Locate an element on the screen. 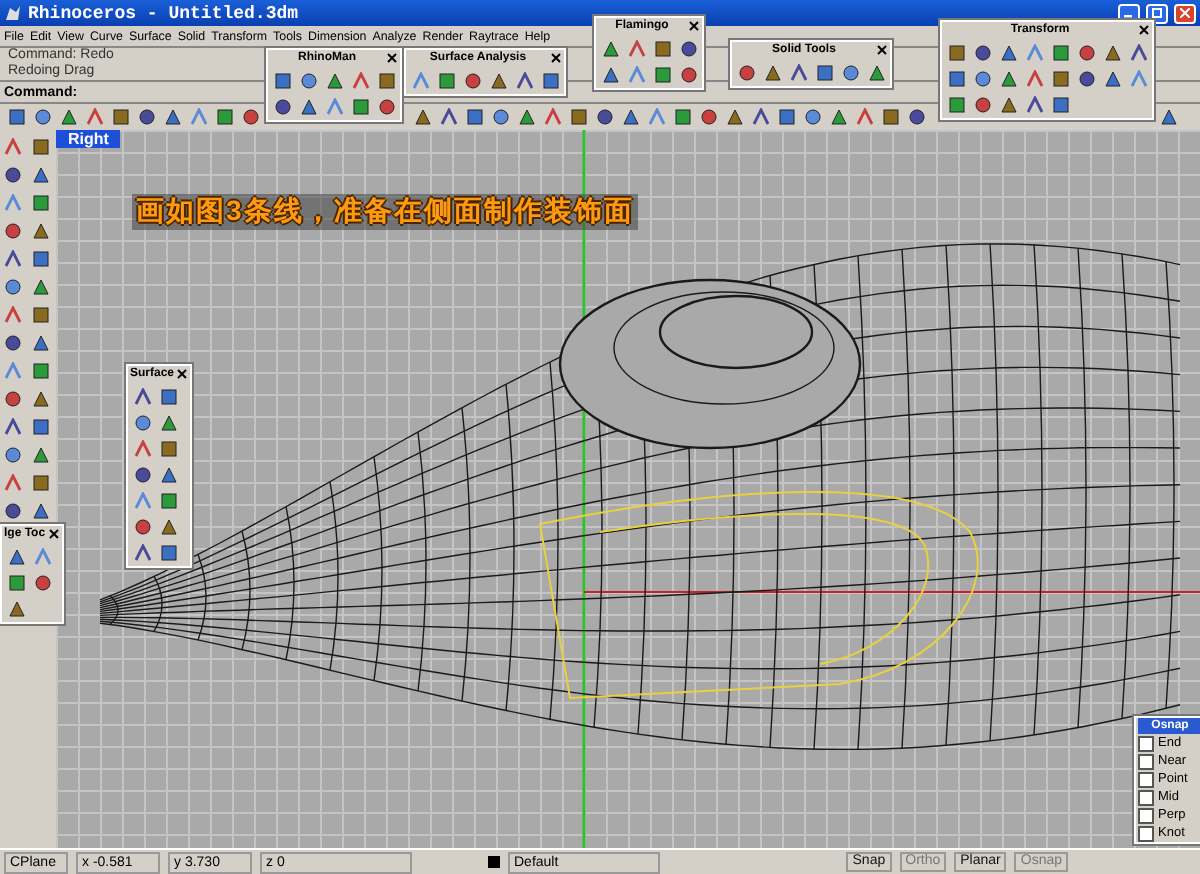 The width and height of the screenshot is (1200, 874). app-icon is located at coordinates (13, 13).